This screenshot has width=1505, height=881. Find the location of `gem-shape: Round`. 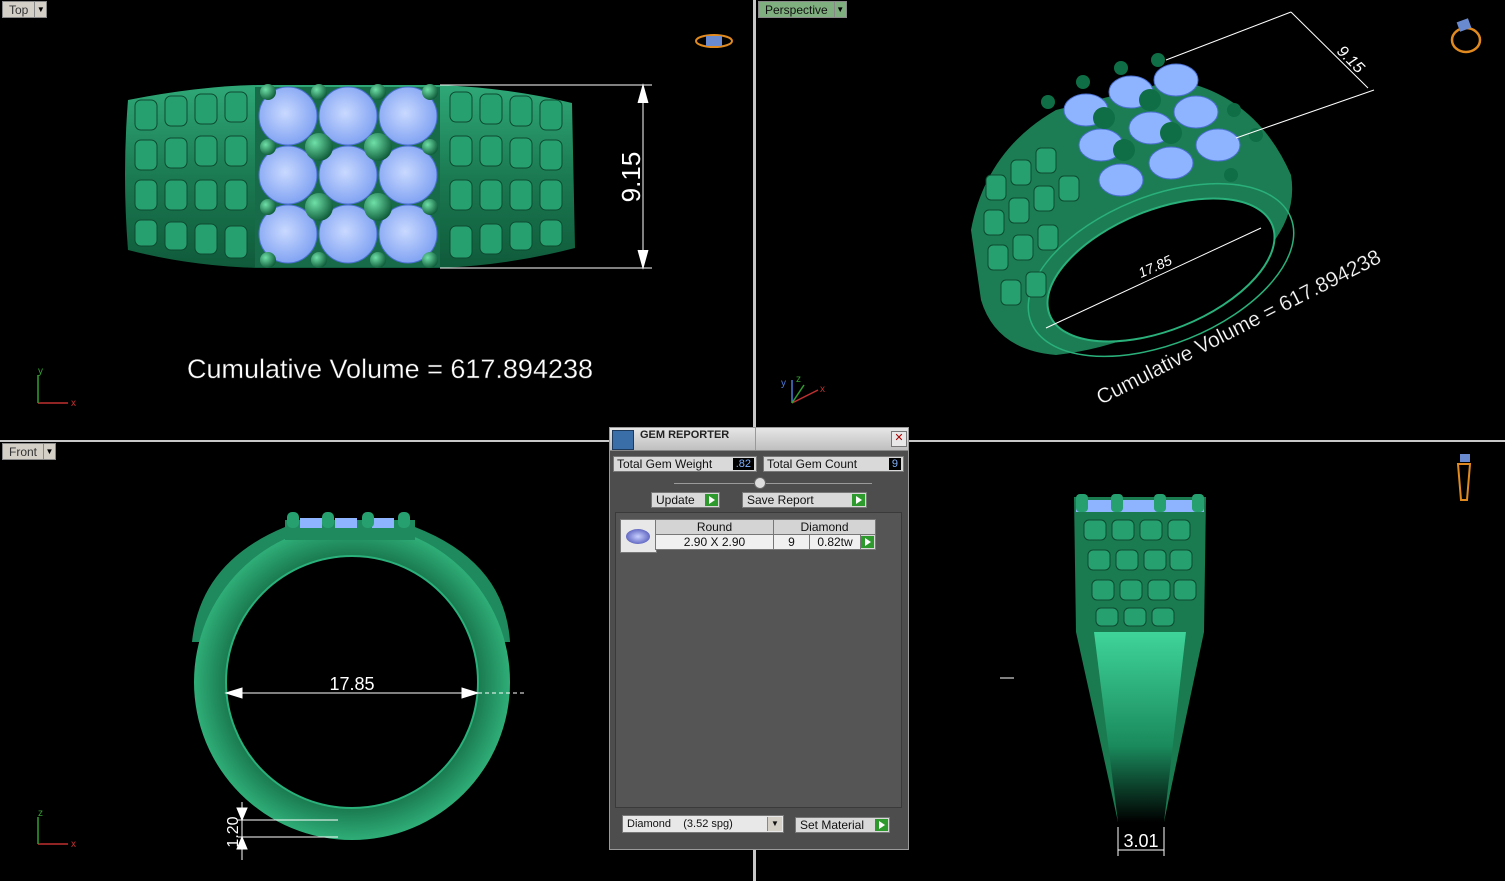

gem-shape: Round is located at coordinates (714, 527).